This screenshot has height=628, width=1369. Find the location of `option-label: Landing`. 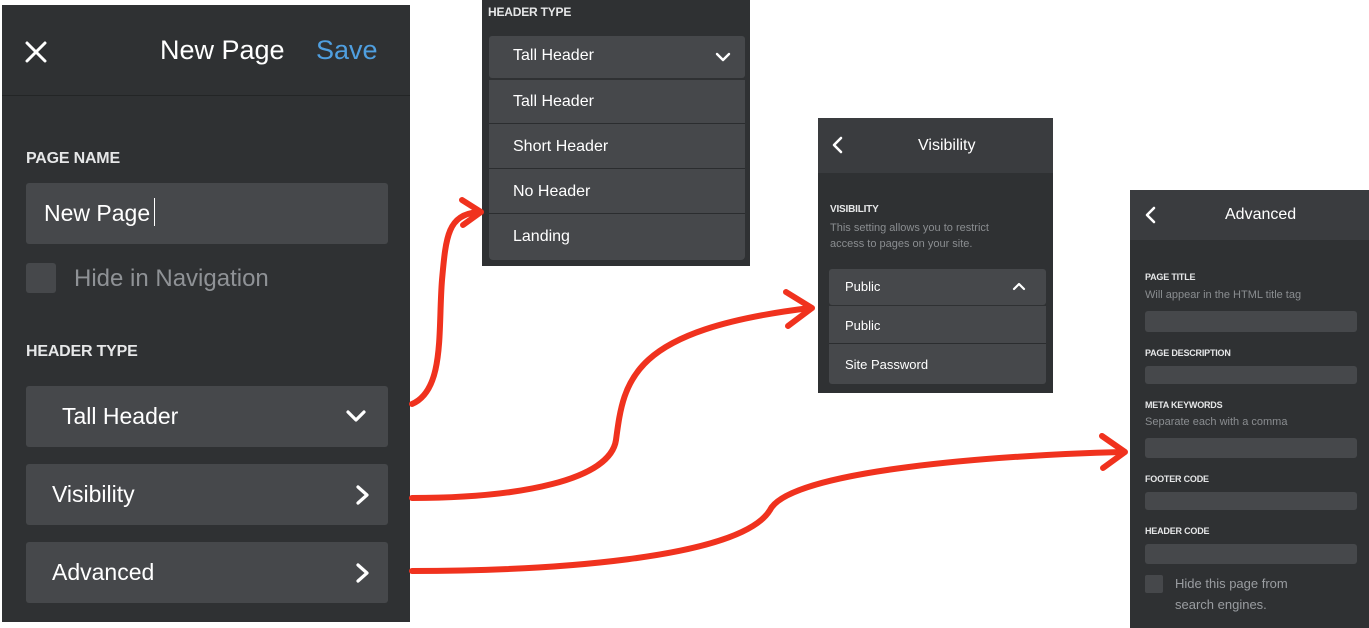

option-label: Landing is located at coordinates (541, 236).